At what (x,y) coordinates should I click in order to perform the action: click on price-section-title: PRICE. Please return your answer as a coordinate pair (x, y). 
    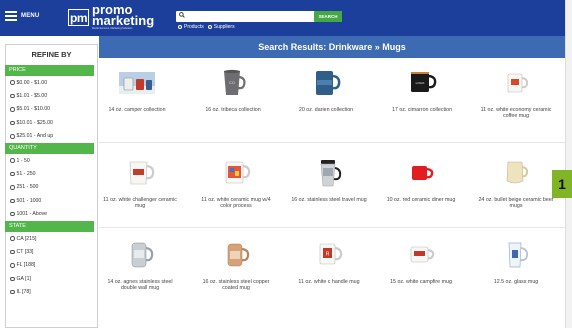
    Looking at the image, I should click on (49, 70).